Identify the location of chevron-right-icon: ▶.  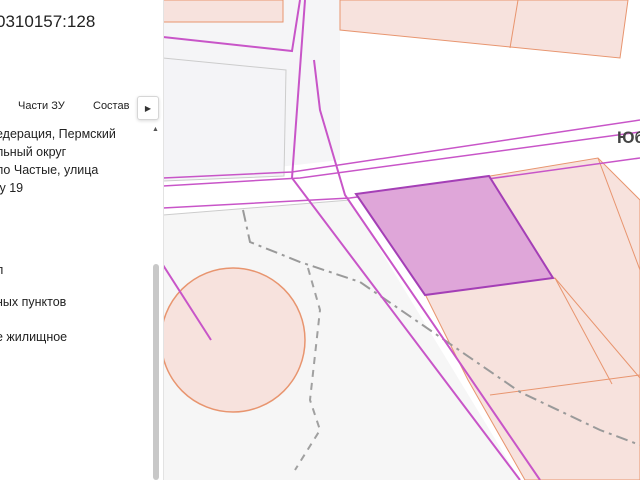
(148, 108).